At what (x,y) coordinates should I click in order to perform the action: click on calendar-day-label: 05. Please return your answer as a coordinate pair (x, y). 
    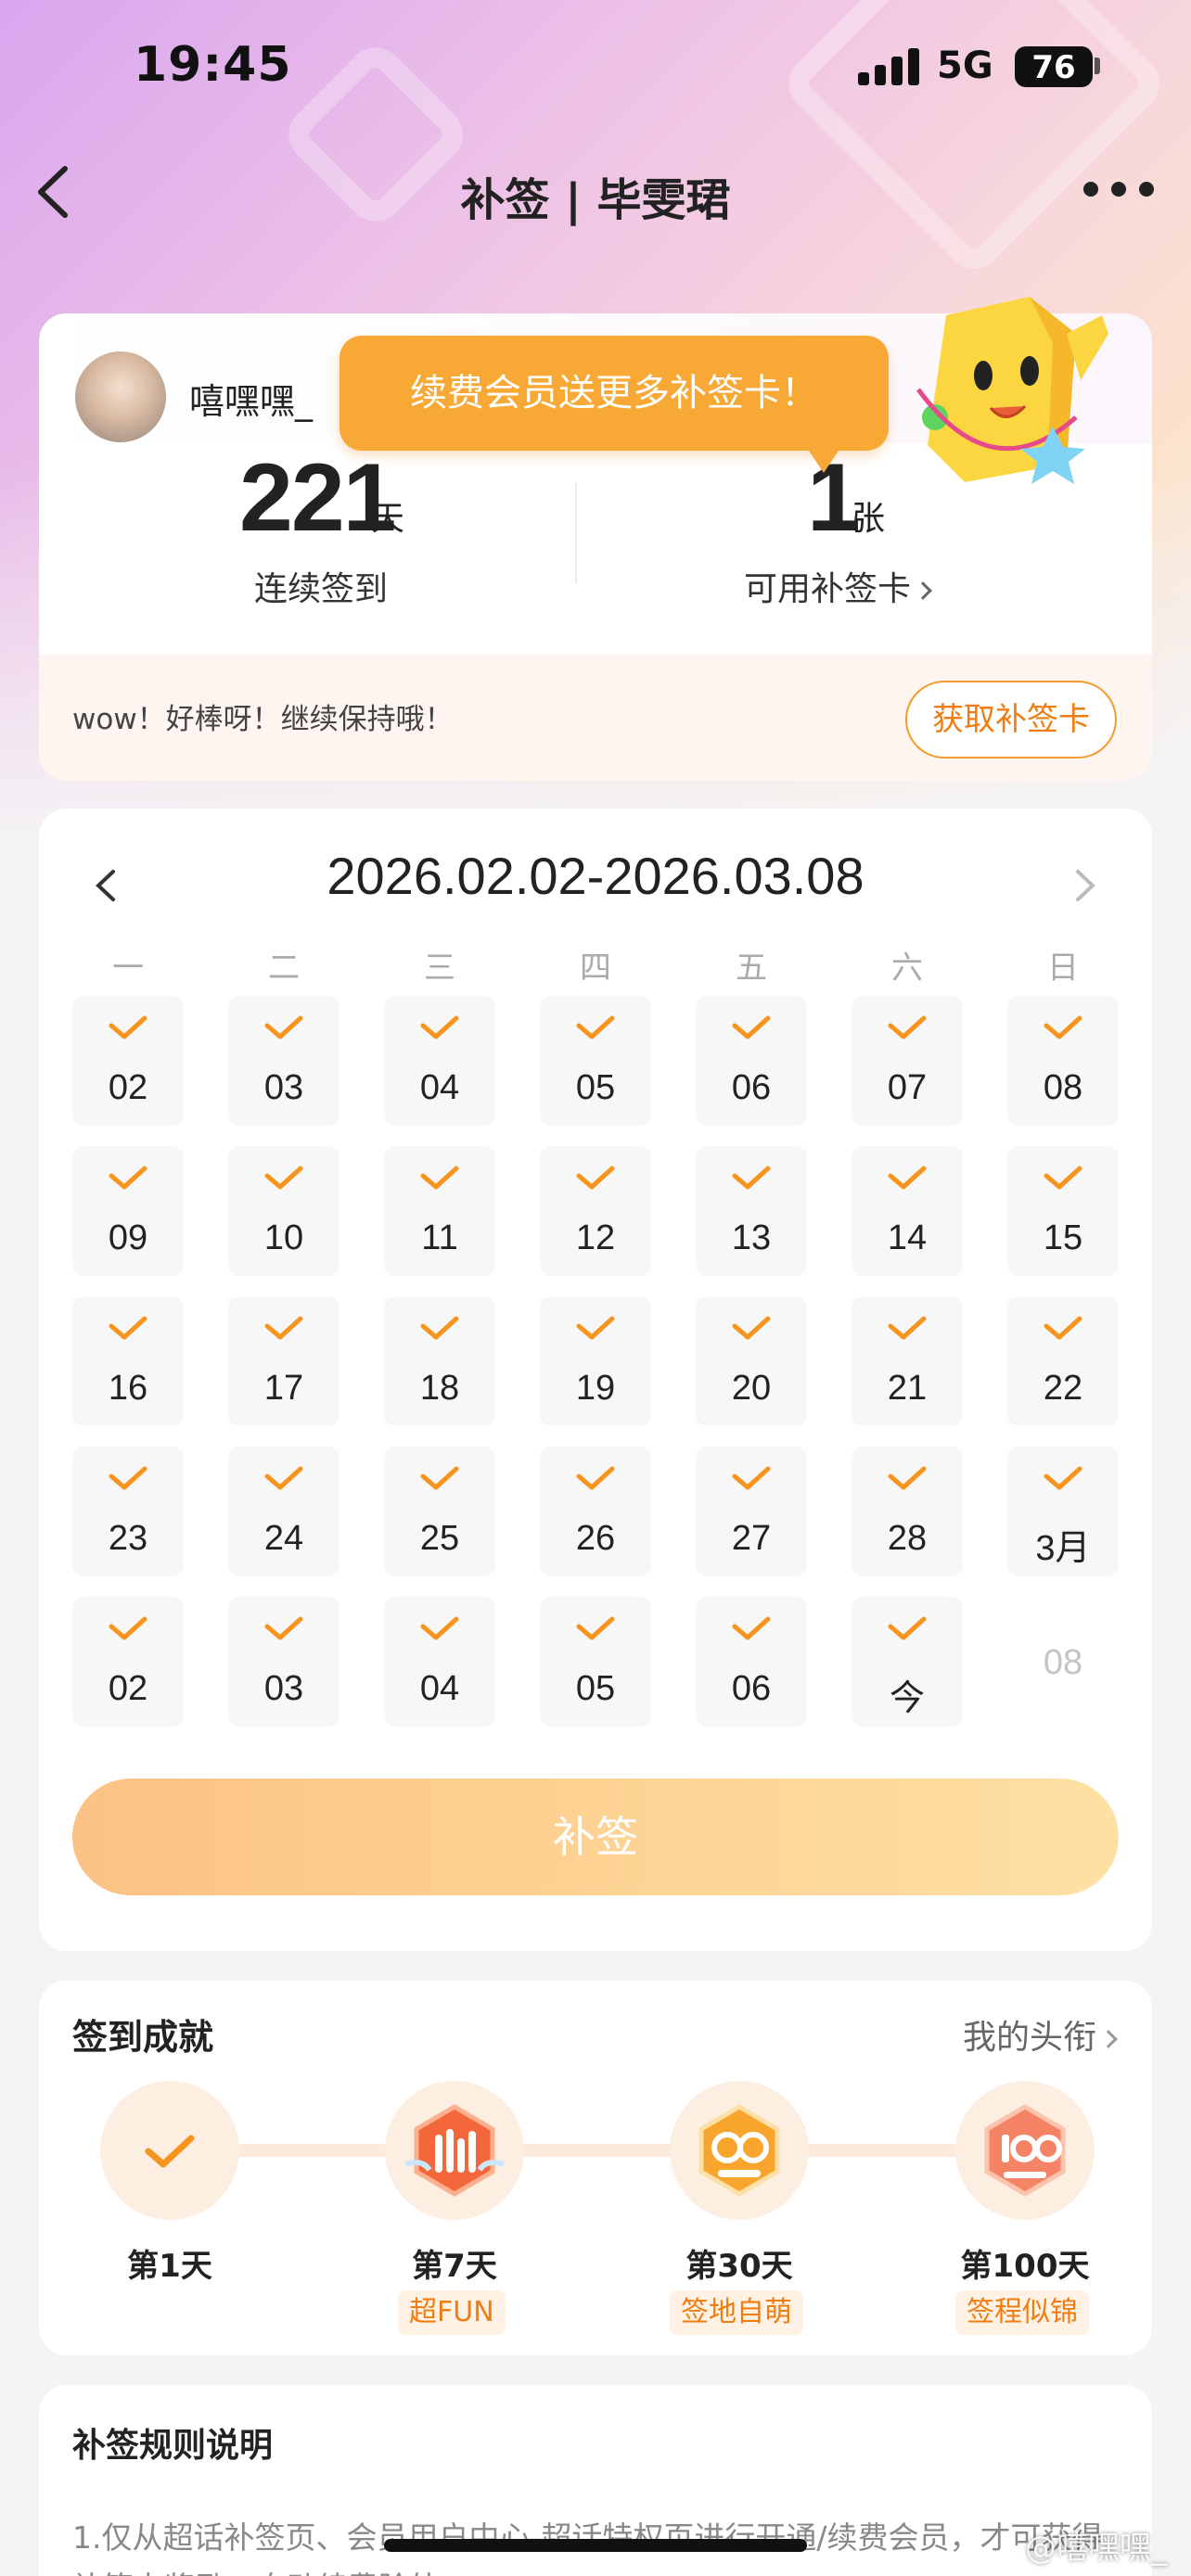
    Looking at the image, I should click on (595, 1688).